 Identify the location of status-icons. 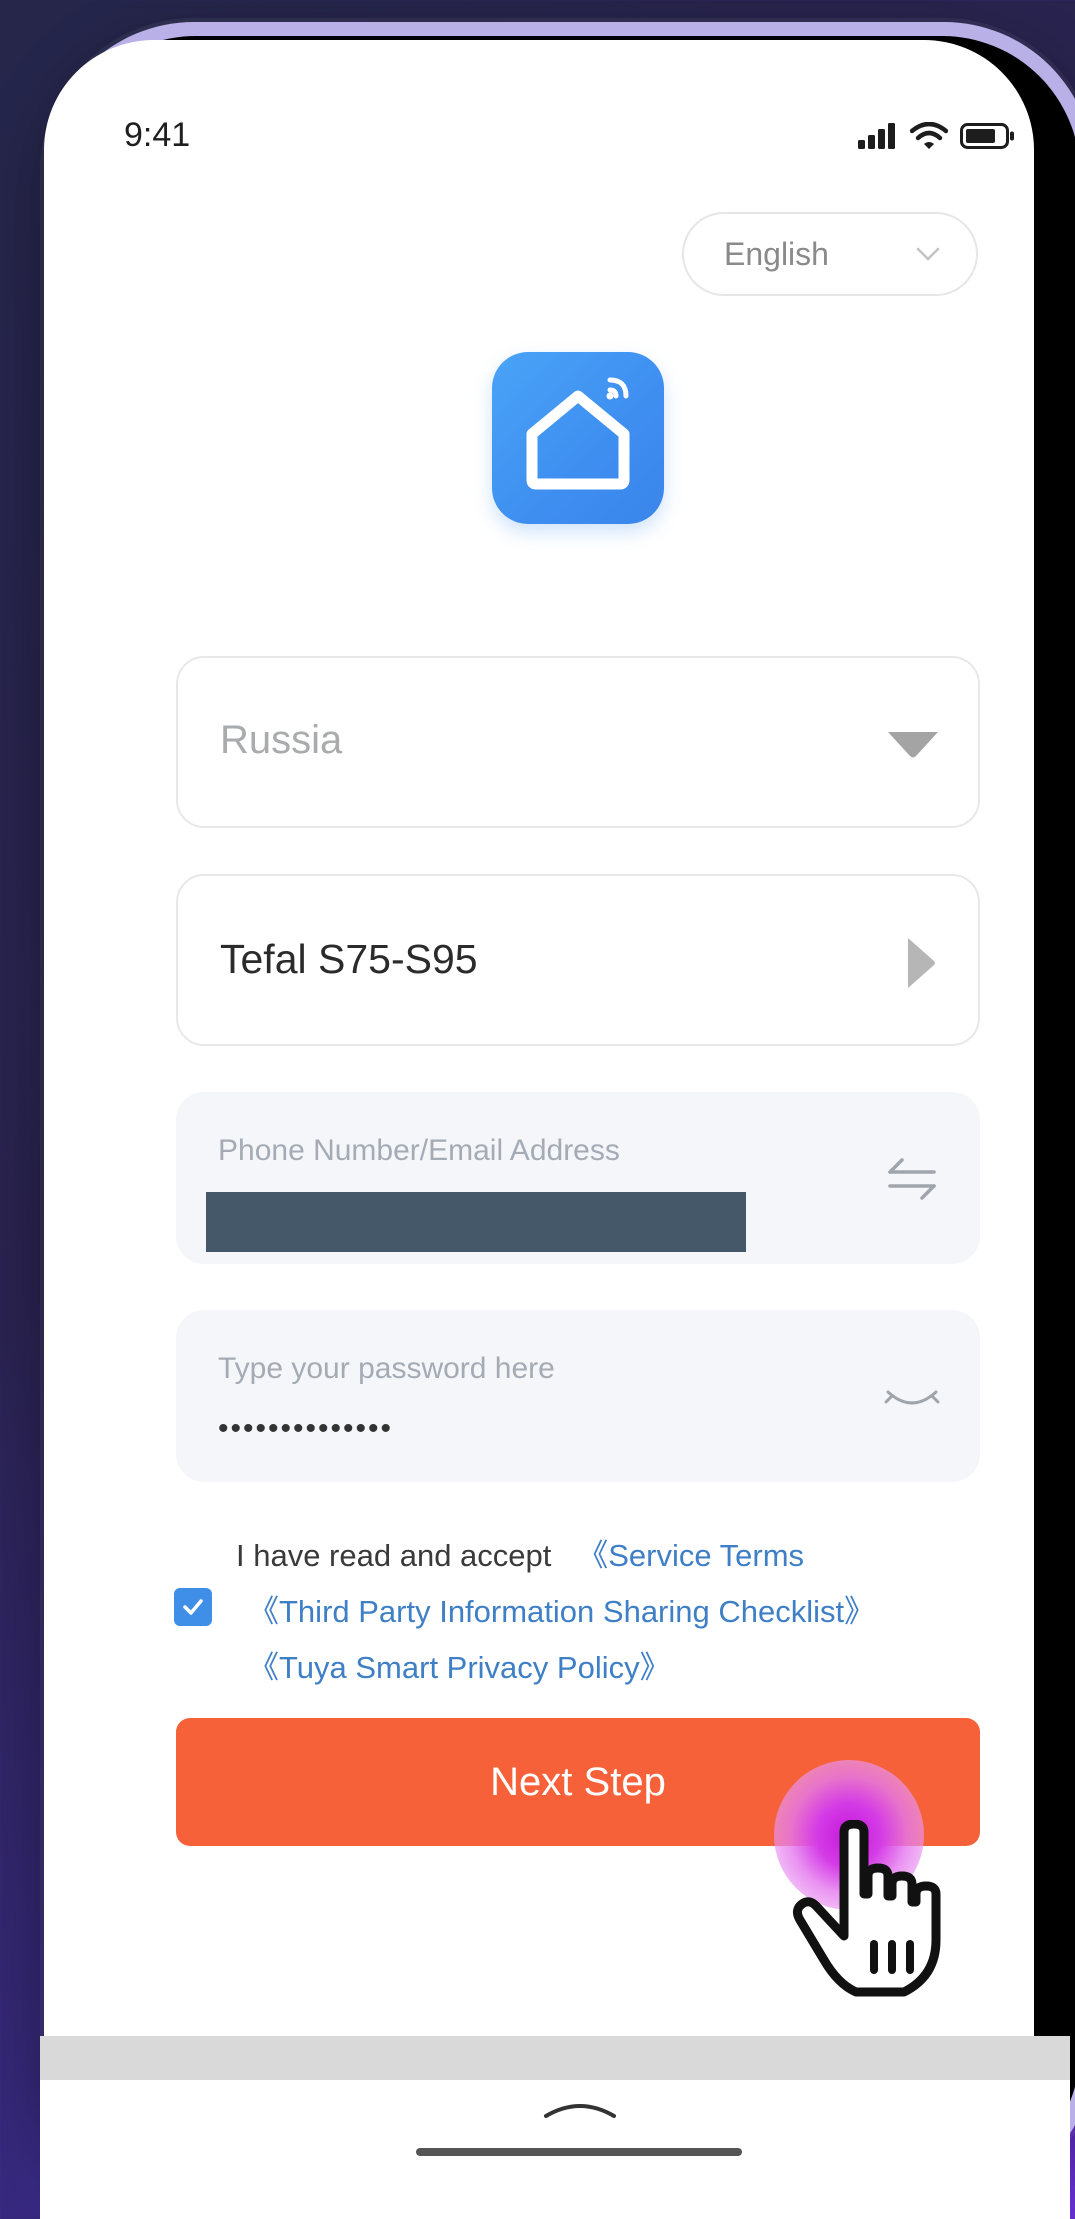
(966, 136).